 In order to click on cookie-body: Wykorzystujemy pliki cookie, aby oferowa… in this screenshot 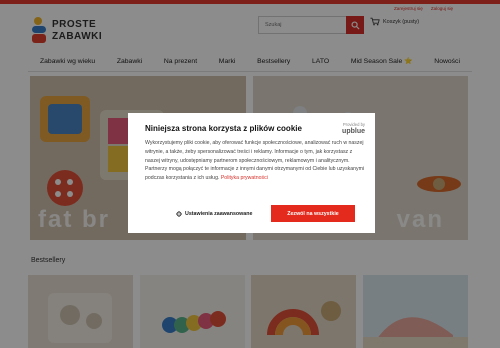, I will do `click(256, 161)`.